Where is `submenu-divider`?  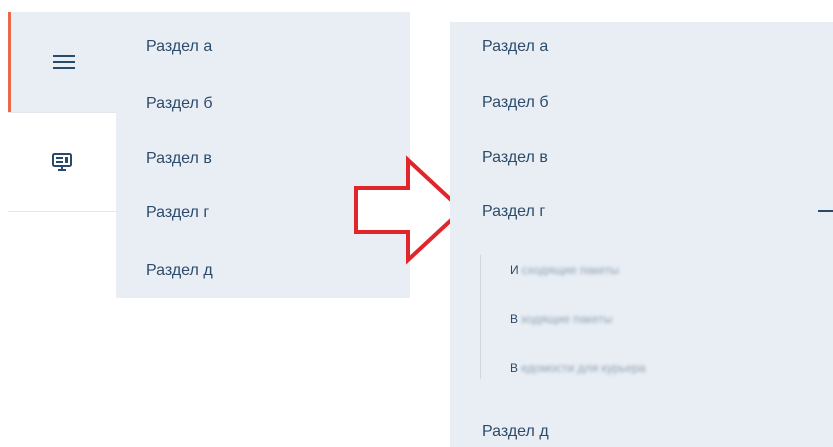
submenu-divider is located at coordinates (480, 317).